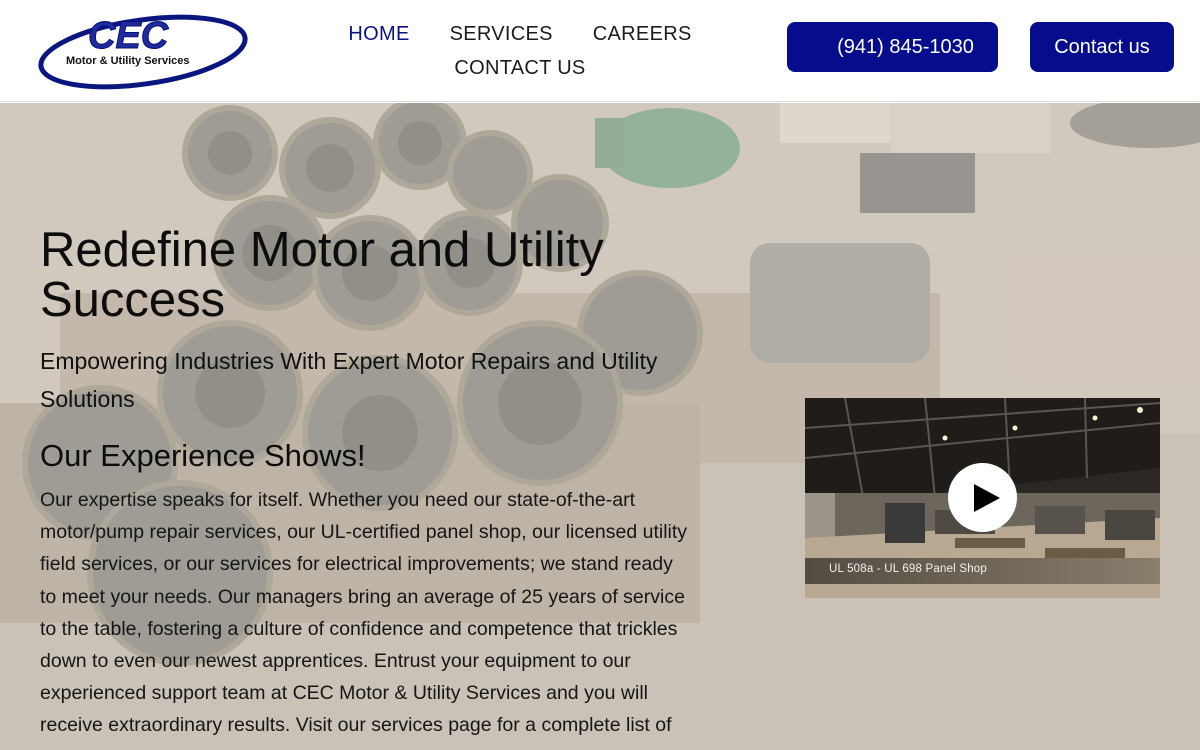  Describe the element at coordinates (127, 61) in the screenshot. I see `logo-tagline: Motor & Utility Services` at that location.